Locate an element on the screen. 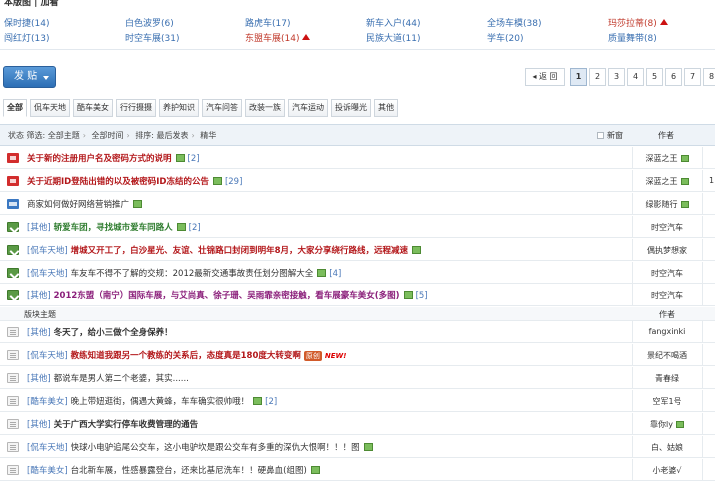 This screenshot has height=490, width=715. pager-page: 6 is located at coordinates (673, 77).